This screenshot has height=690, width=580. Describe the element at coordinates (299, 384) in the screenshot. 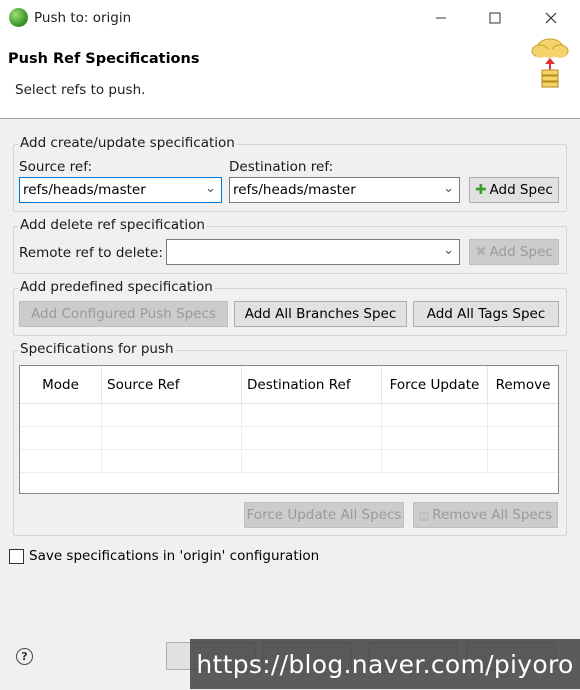

I see `column-header-destination-ref-label: Destination Ref` at that location.